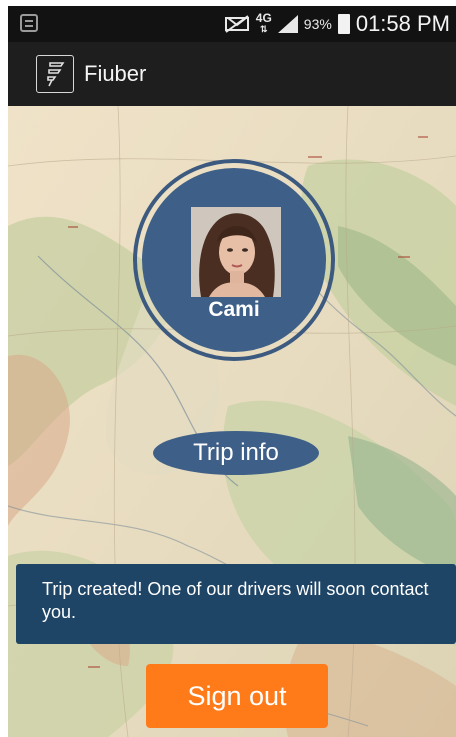 The height and width of the screenshot is (737, 456). Describe the element at coordinates (263, 22) in the screenshot. I see `network-type-label: 4G ⇅` at that location.